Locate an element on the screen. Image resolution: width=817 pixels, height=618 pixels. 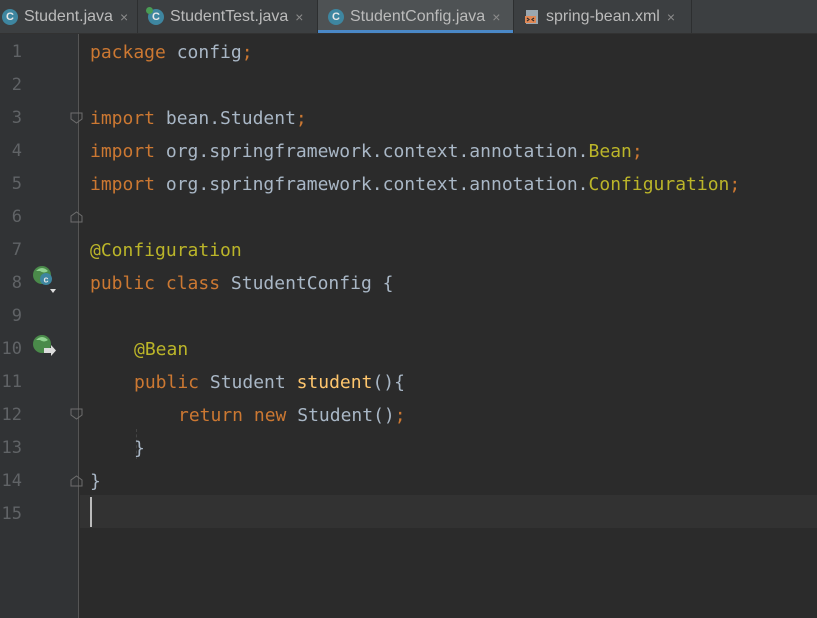
tab-studentconfig-java: C StudentConfig.java × is located at coordinates (416, 16).